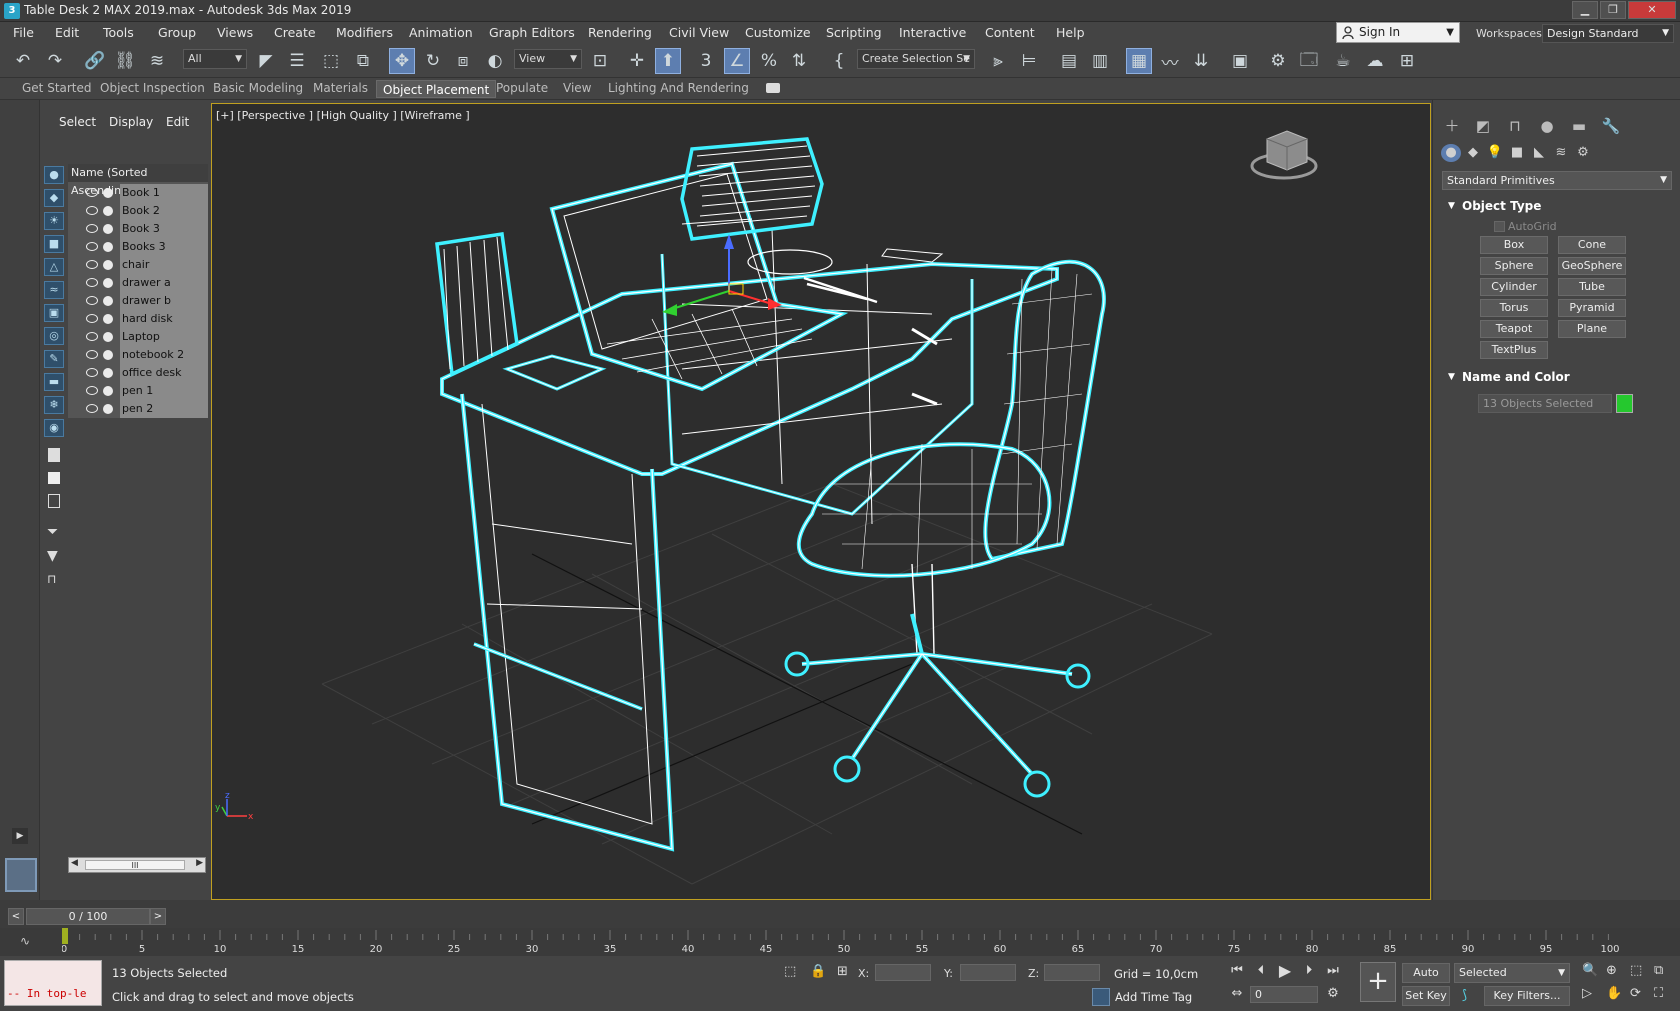  What do you see at coordinates (23, 61) in the screenshot?
I see `undo-icon: ↶` at bounding box center [23, 61].